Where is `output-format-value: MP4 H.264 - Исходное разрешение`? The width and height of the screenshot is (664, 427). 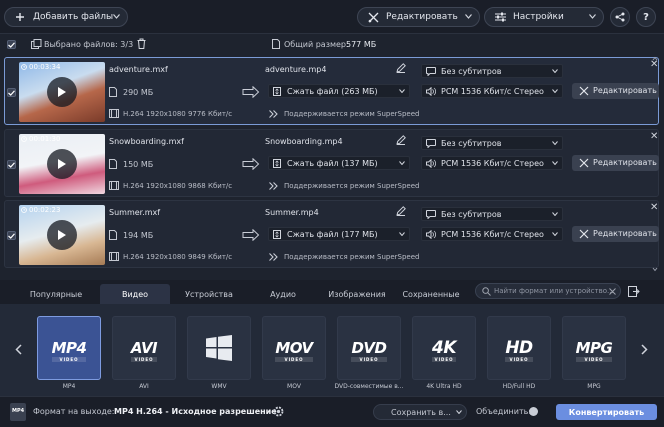 output-format-value: MP4 H.264 - Исходное разрешение is located at coordinates (195, 411).